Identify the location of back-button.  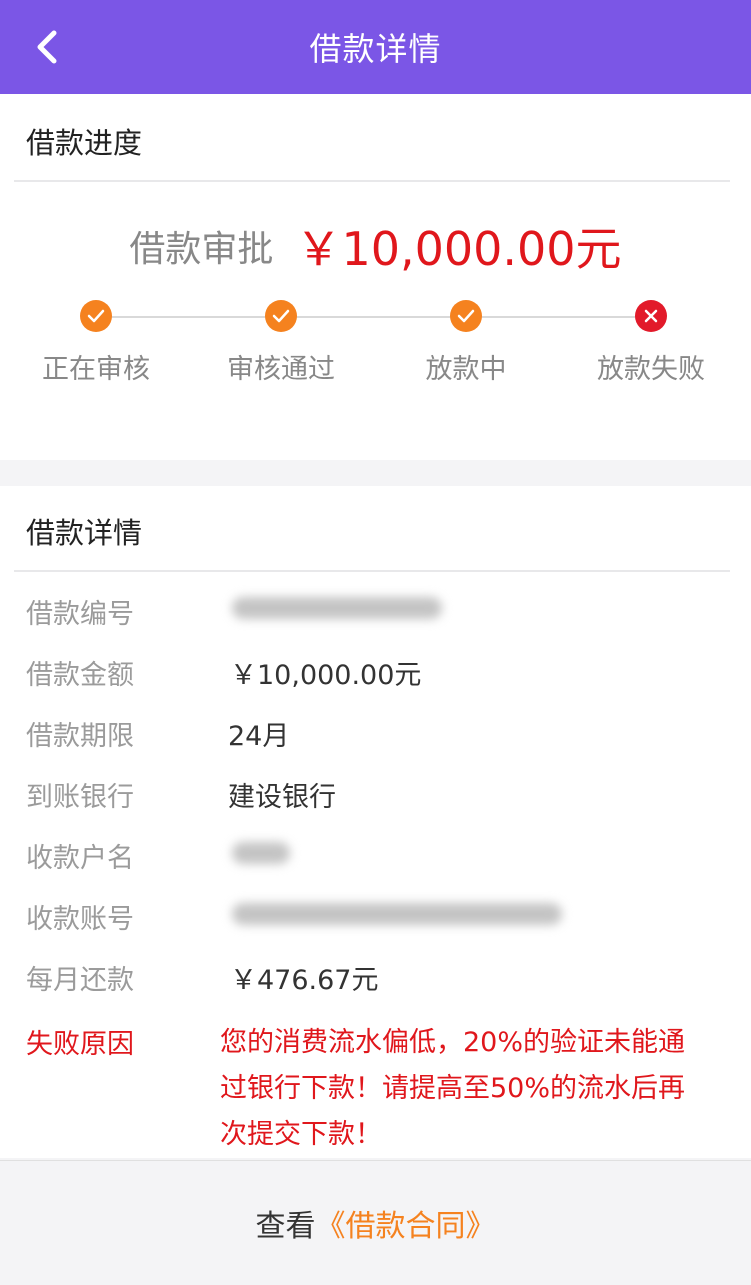
(47, 47).